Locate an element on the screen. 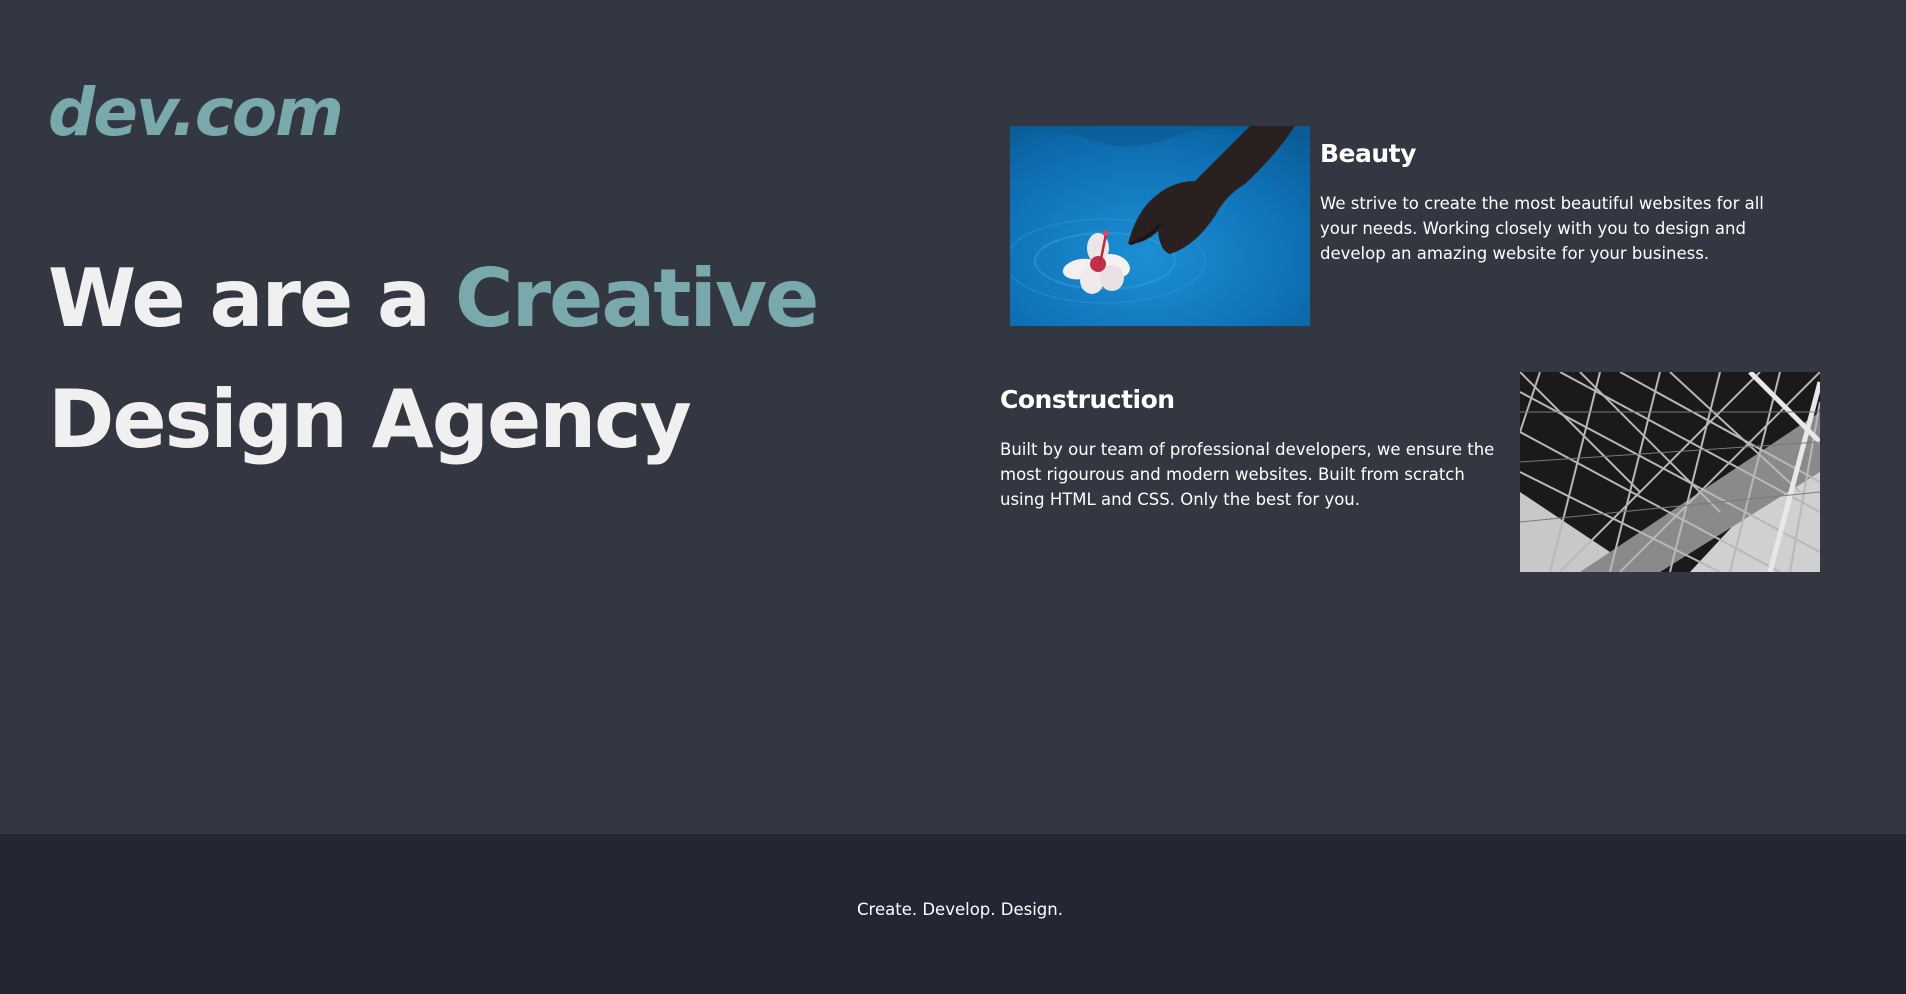 This screenshot has height=994, width=1906. footer-tagline: Create. Develop. Design. is located at coordinates (960, 909).